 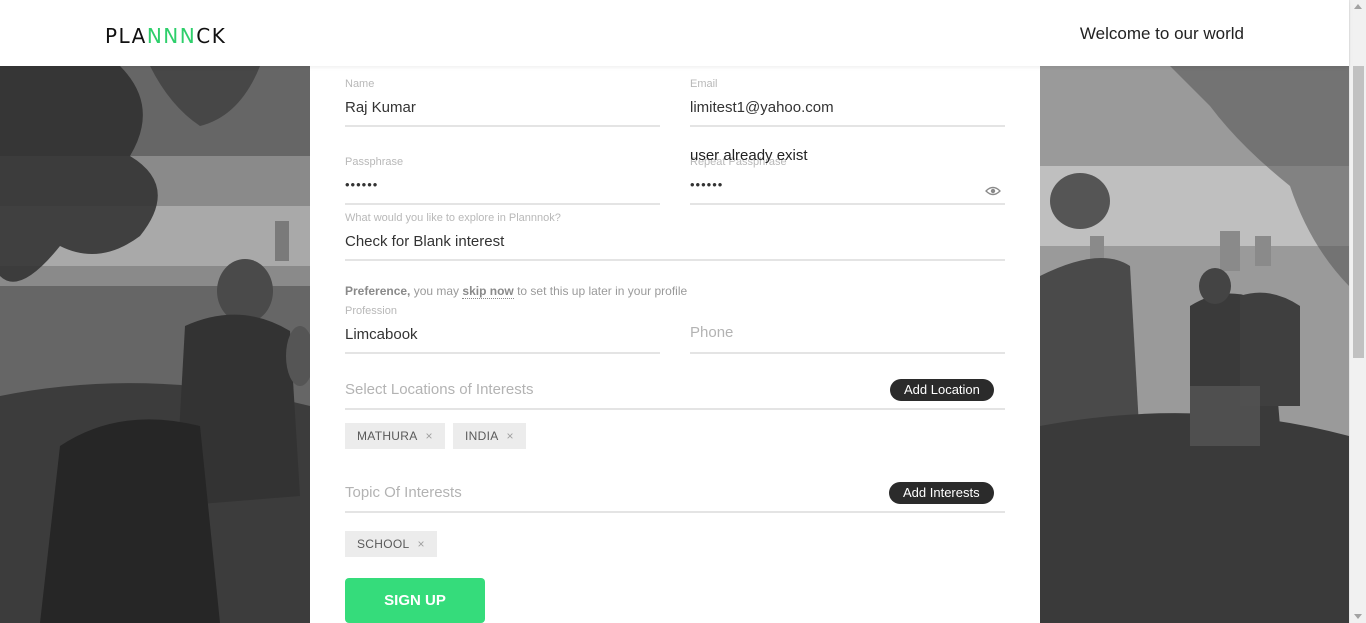 I want to click on email-underline, so click(x=847, y=126).